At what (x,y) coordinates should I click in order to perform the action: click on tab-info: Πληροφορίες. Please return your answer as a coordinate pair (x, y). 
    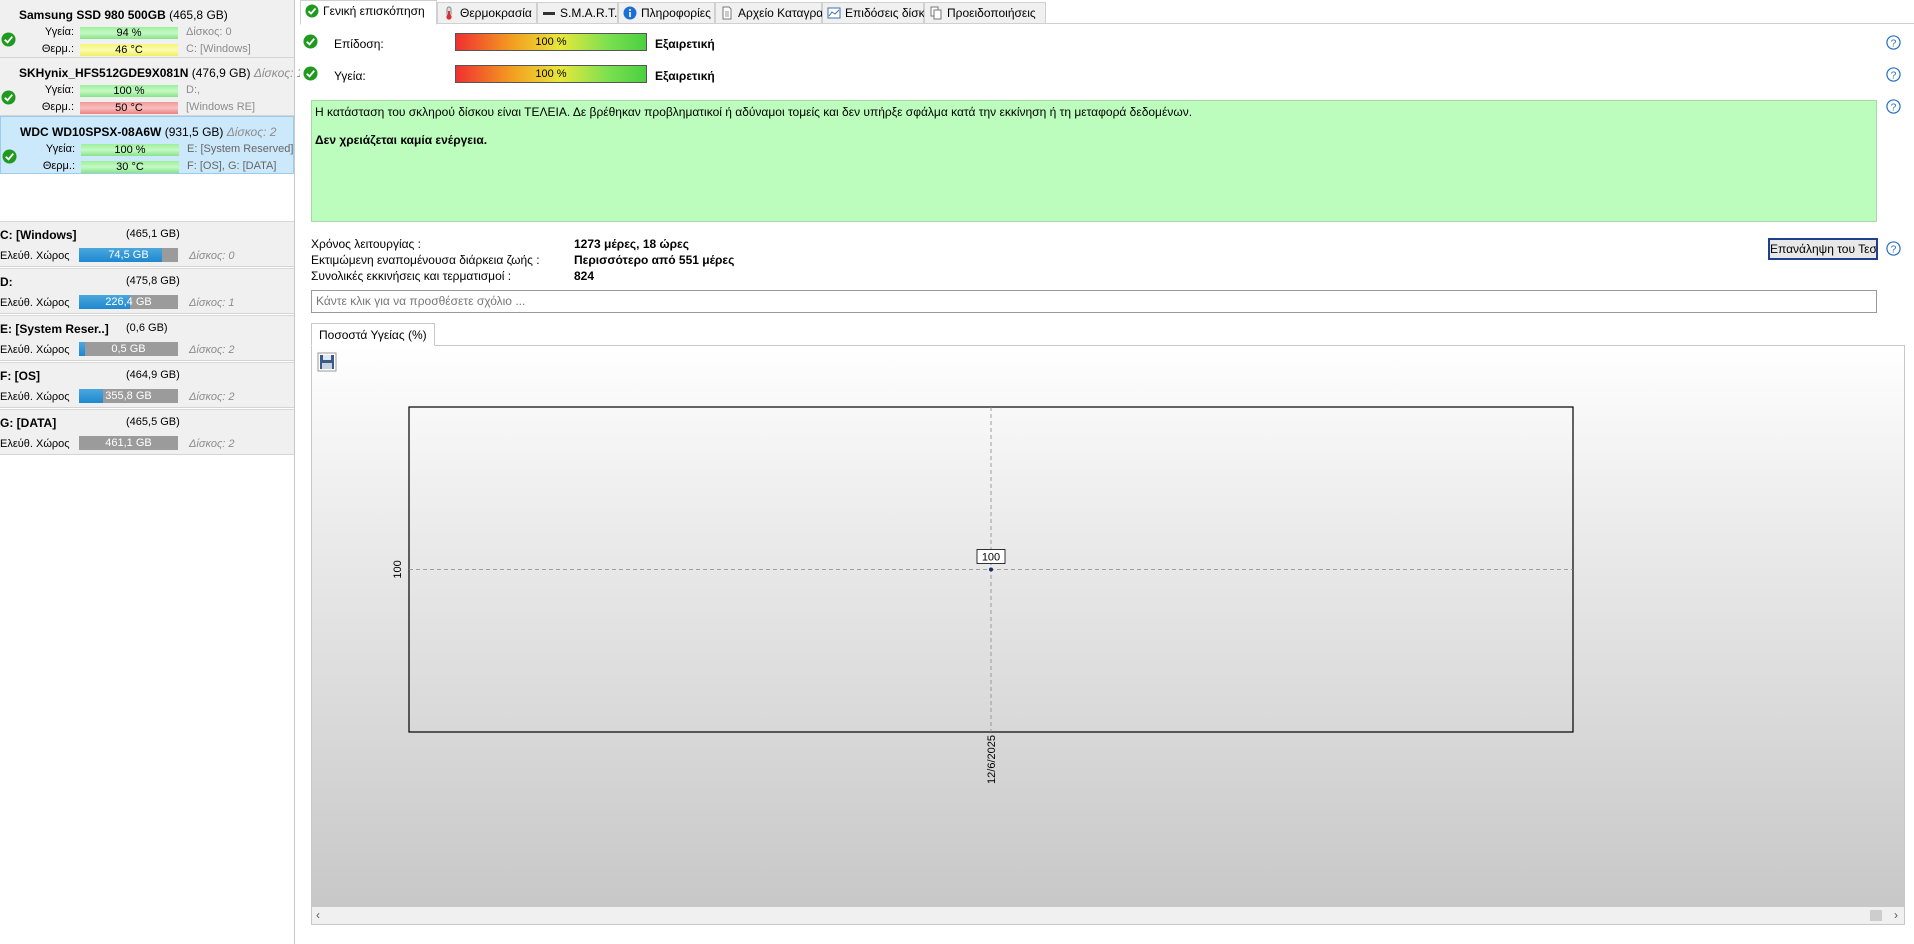
    Looking at the image, I should click on (666, 13).